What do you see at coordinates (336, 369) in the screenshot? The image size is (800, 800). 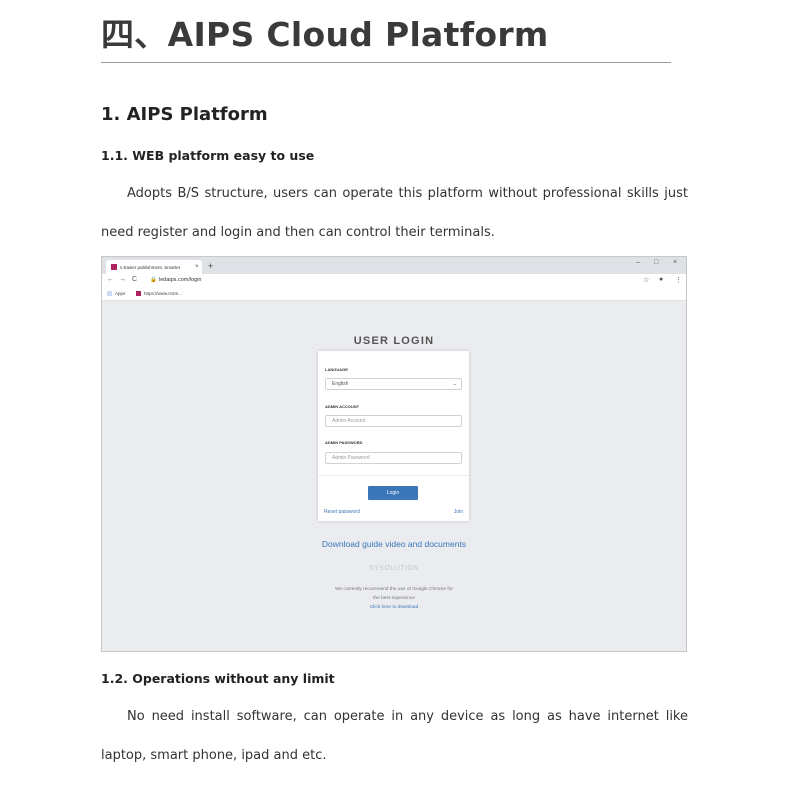 I see `language-label: LANGUAGE` at bounding box center [336, 369].